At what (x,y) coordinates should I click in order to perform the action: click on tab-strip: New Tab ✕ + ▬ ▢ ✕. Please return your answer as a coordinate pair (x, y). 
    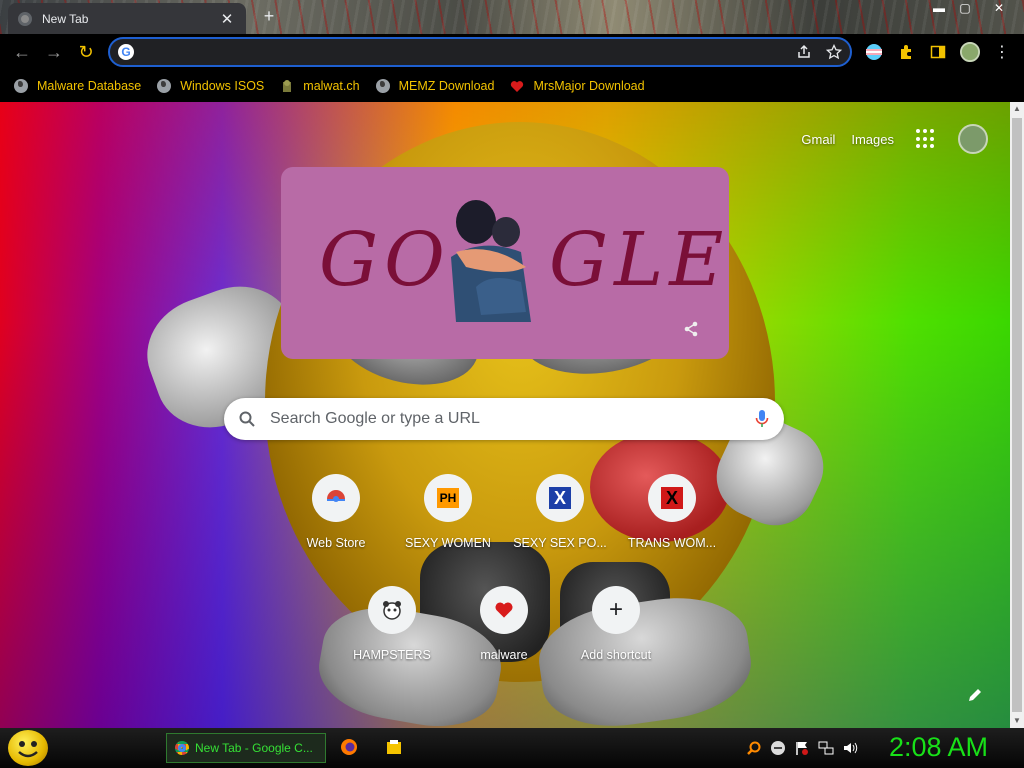
    Looking at the image, I should click on (512, 17).